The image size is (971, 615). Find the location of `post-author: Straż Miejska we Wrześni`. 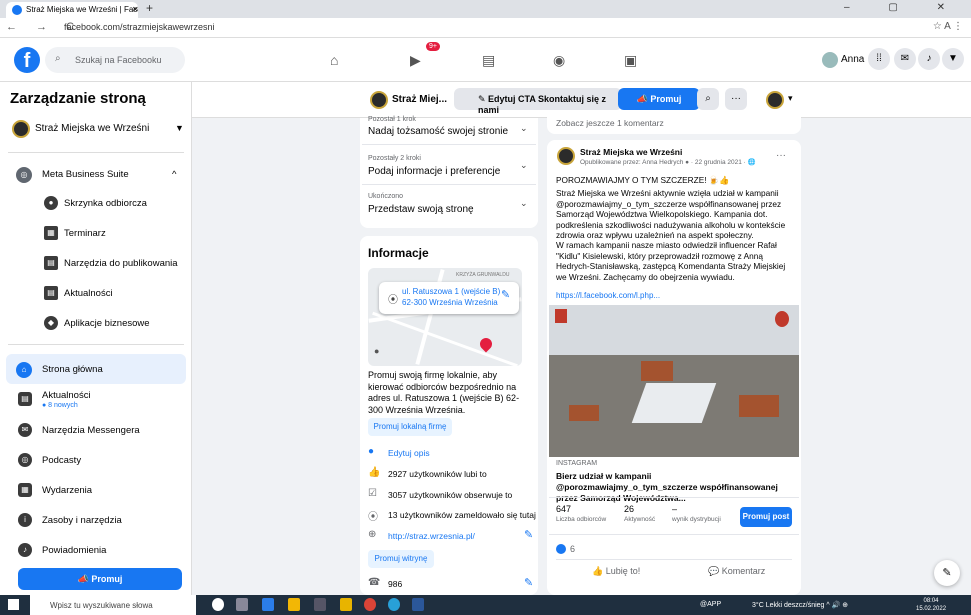

post-author: Straż Miejska we Wrześni is located at coordinates (631, 152).